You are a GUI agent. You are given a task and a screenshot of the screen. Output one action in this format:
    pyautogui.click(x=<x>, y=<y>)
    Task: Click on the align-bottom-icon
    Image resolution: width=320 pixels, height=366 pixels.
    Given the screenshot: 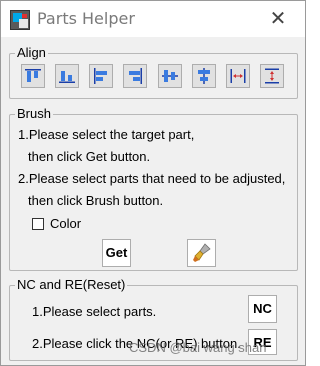 What is the action you would take?
    pyautogui.click(x=67, y=77)
    